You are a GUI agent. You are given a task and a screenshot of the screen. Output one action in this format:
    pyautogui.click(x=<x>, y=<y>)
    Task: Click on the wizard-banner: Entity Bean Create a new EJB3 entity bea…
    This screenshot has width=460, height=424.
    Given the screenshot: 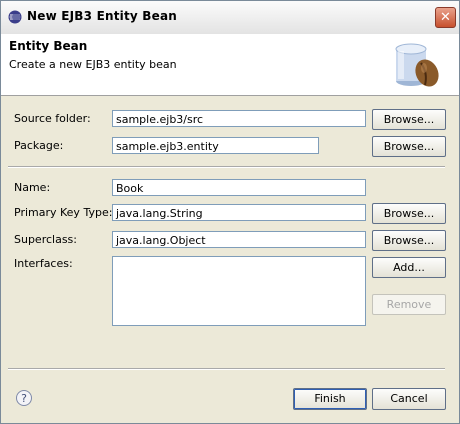 What is the action you would take?
    pyautogui.click(x=230, y=65)
    